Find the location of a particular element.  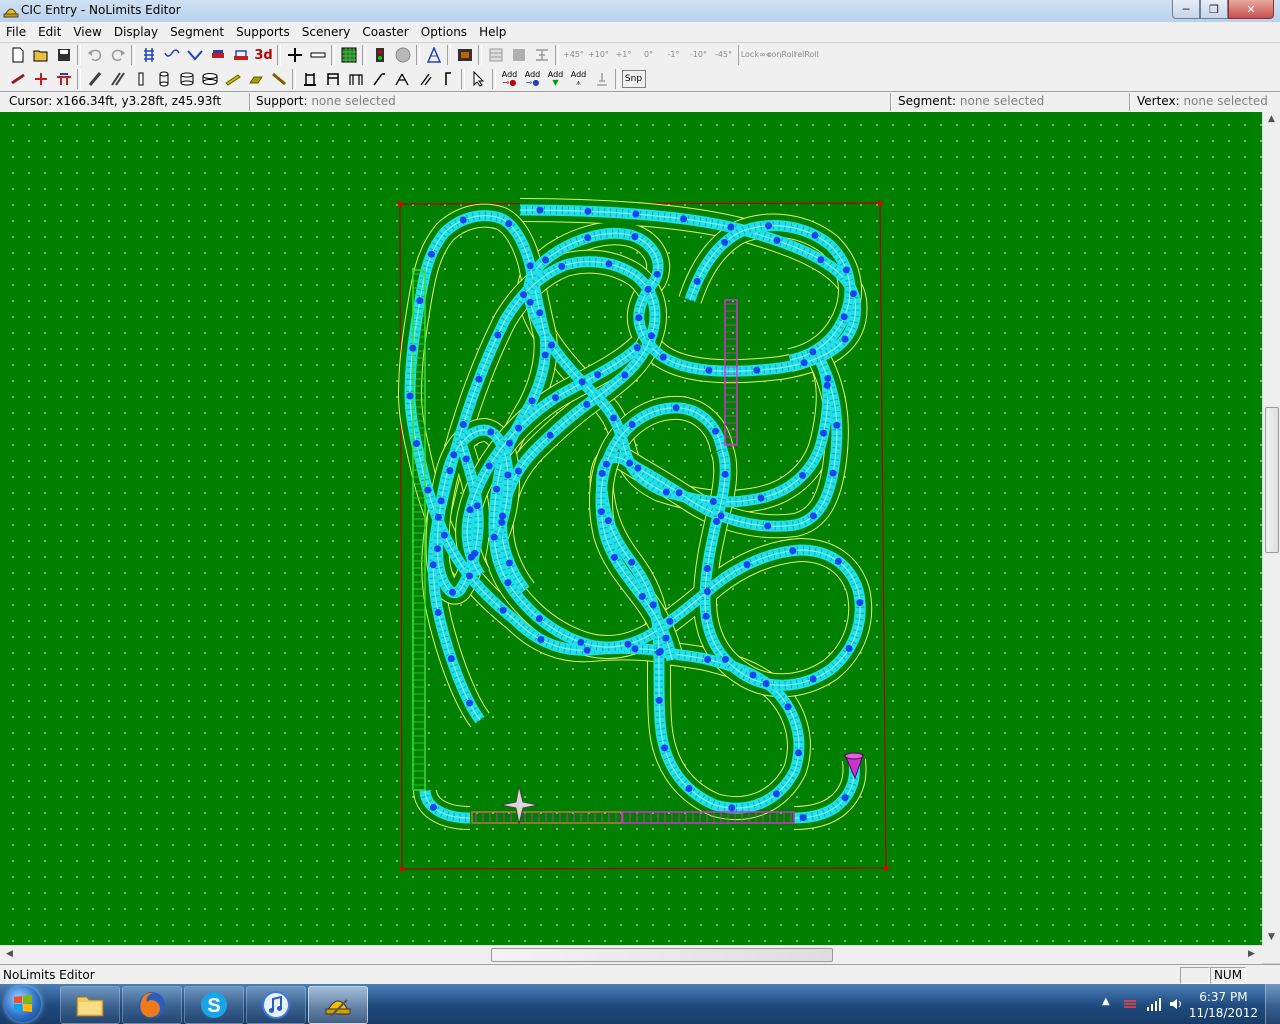

arch-icon is located at coordinates (356, 79).